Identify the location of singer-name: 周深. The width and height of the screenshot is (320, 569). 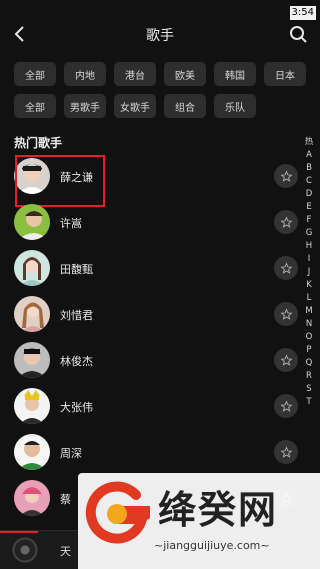
(71, 453).